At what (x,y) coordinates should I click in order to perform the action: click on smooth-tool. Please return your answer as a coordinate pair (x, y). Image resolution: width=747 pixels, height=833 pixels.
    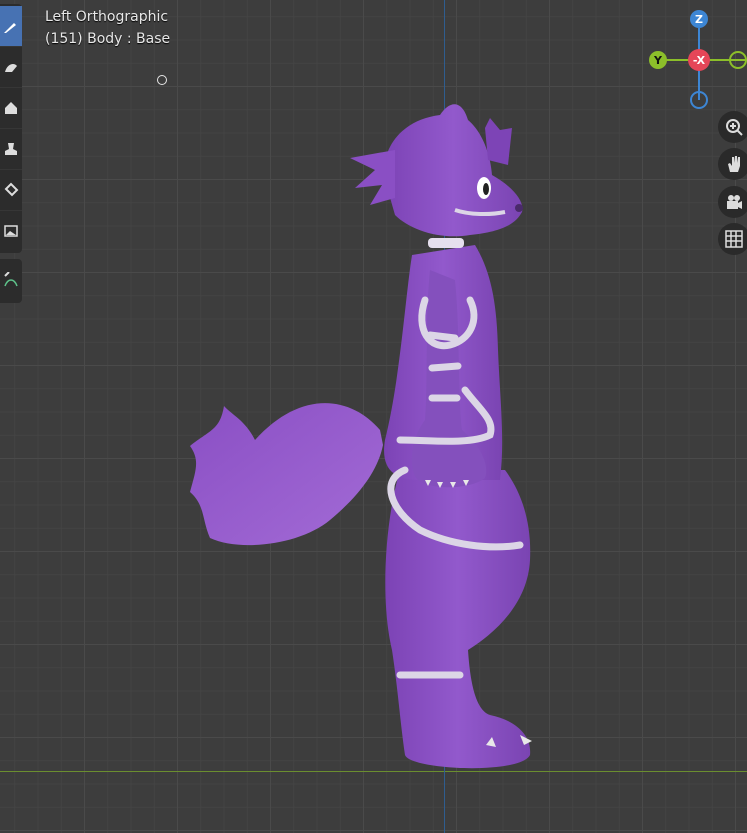
    Looking at the image, I should click on (11, 66).